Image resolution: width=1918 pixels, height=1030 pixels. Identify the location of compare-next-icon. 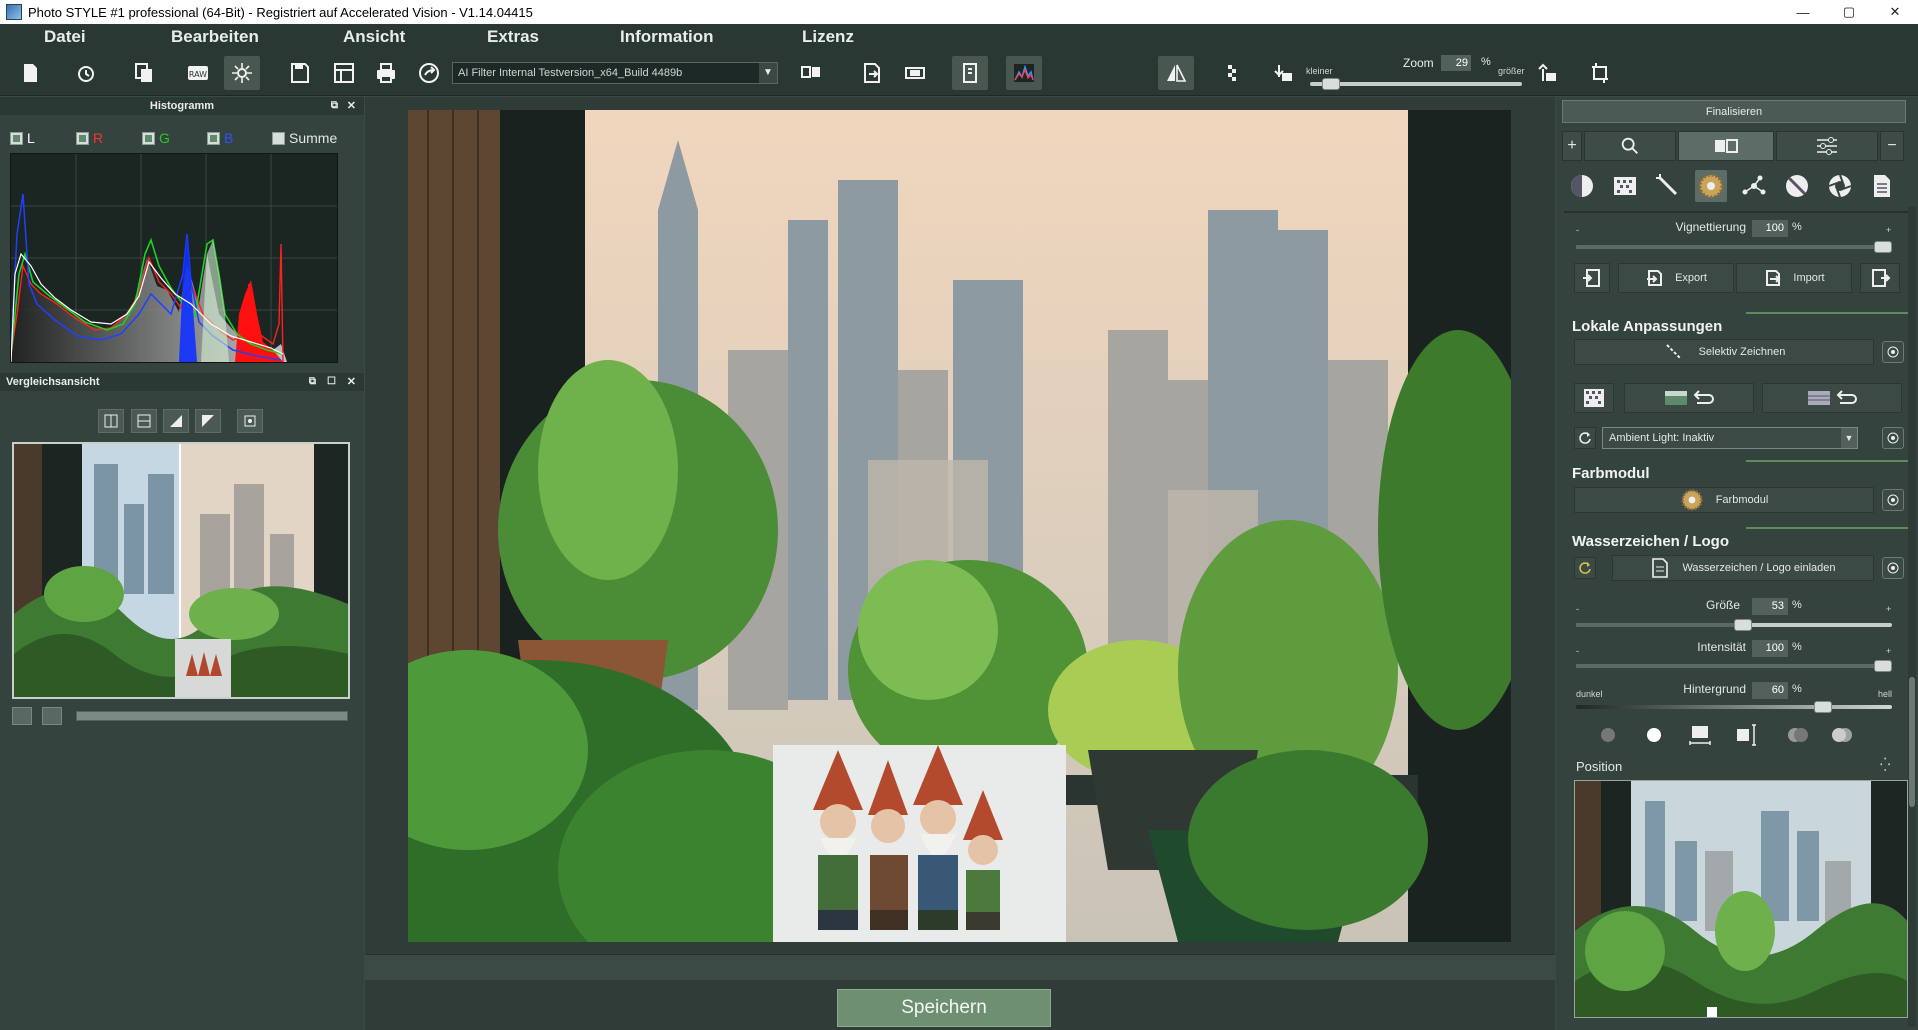
(52, 716).